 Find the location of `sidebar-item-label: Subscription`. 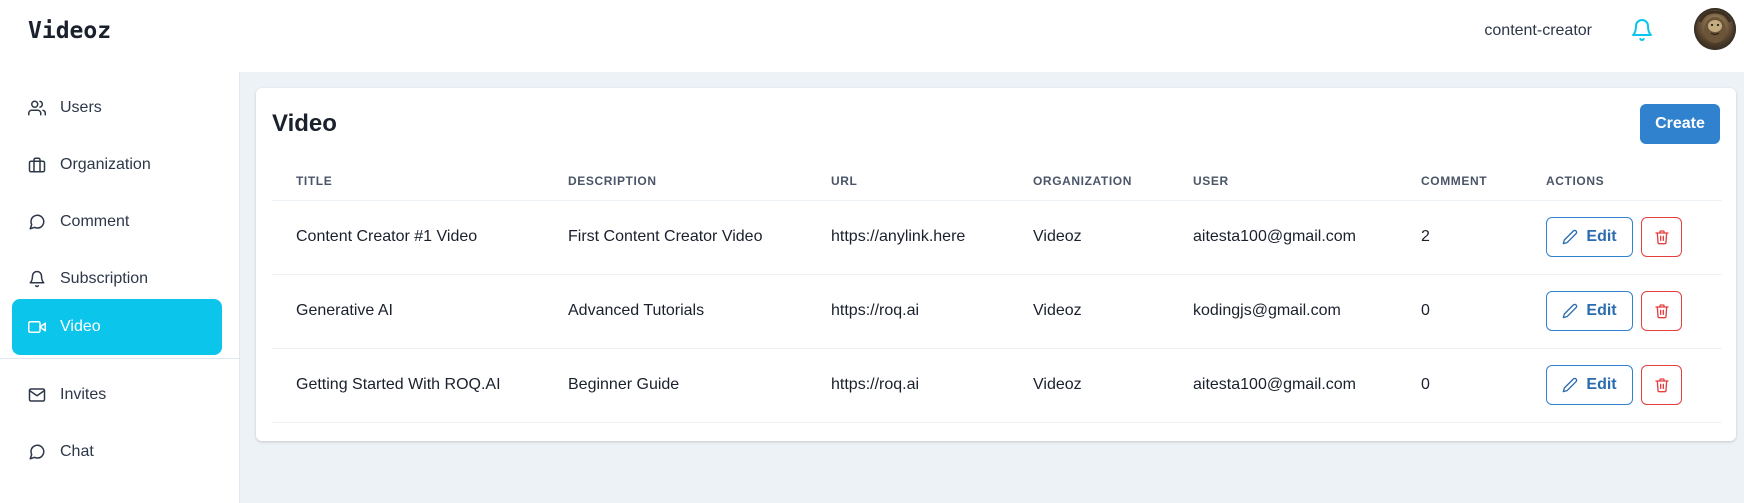

sidebar-item-label: Subscription is located at coordinates (104, 278).